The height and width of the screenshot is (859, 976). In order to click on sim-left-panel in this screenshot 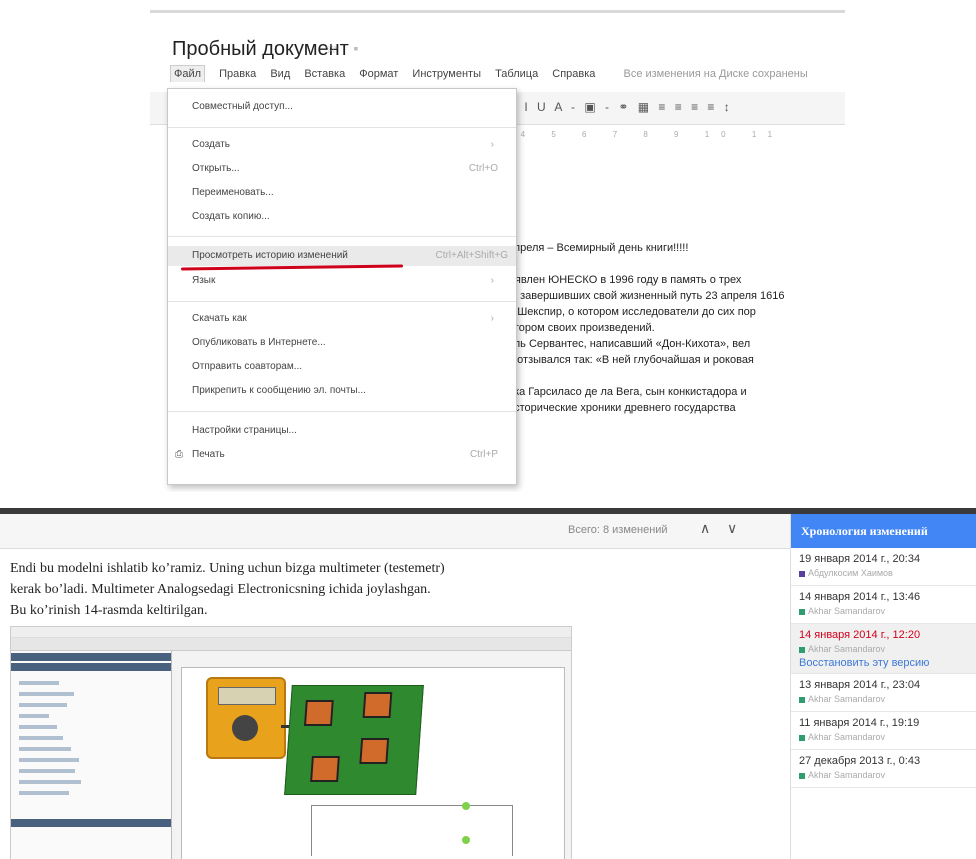, I will do `click(91, 755)`.